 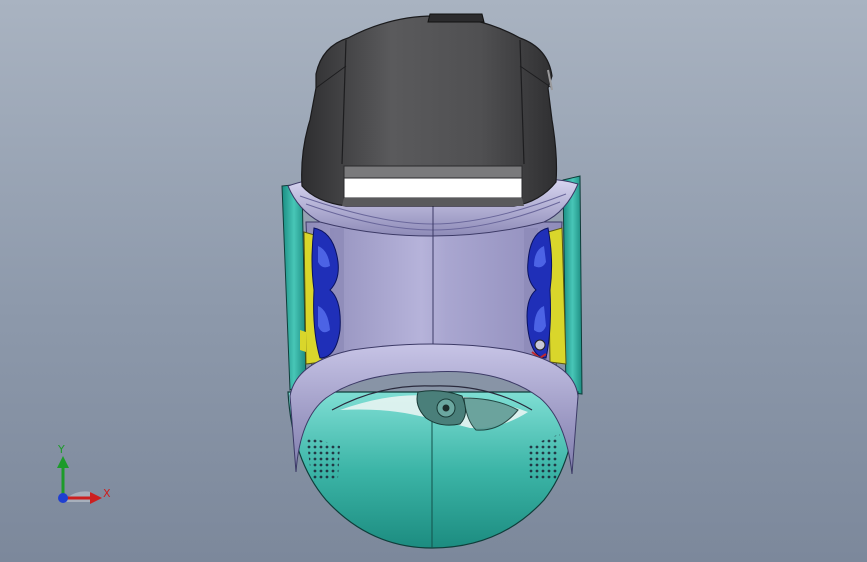 I want to click on y-axis-label: Y, so click(x=61, y=449).